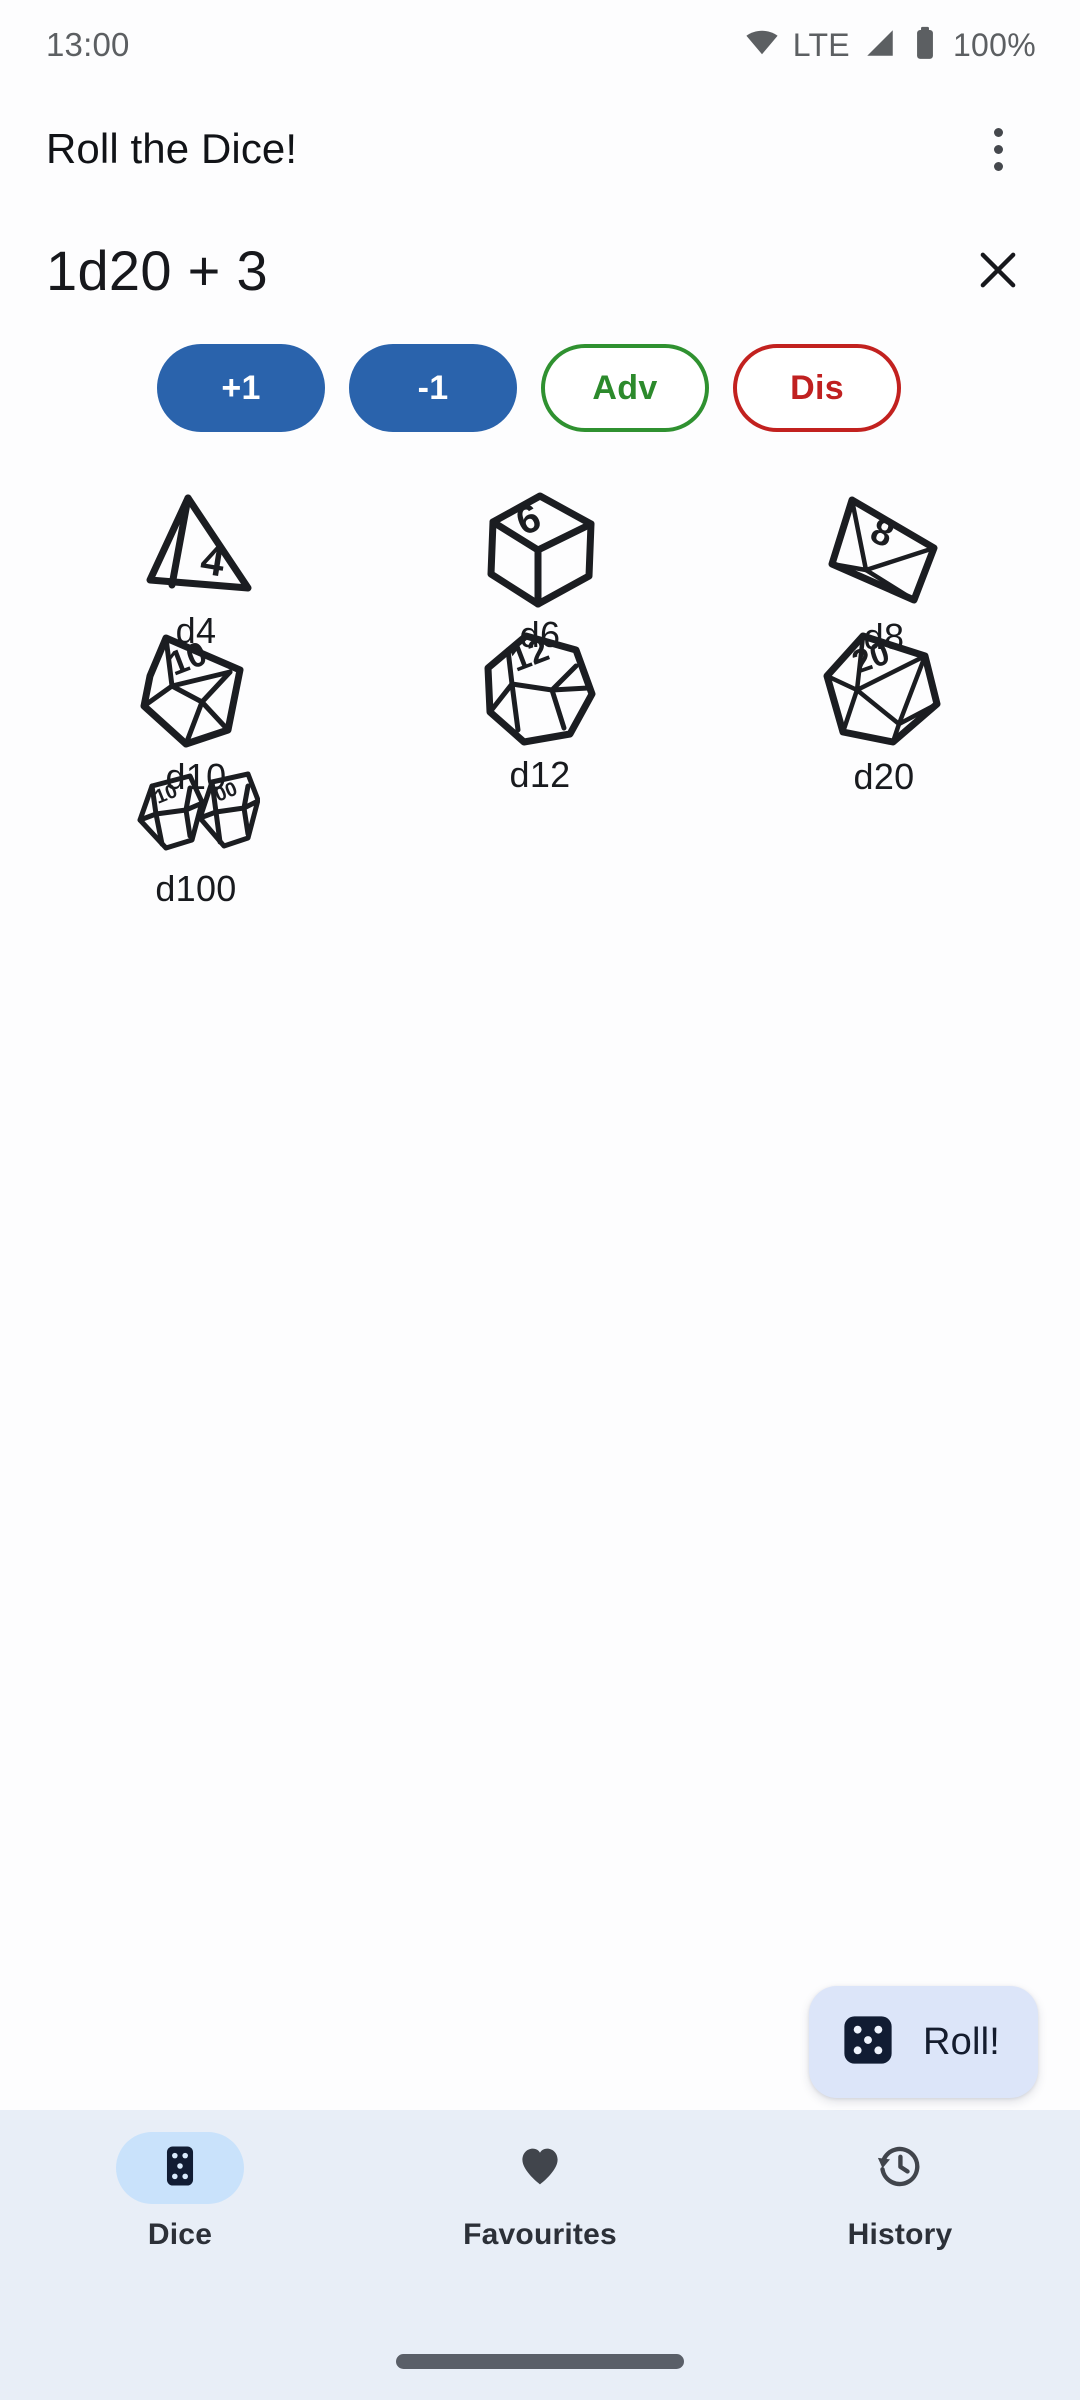  Describe the element at coordinates (196, 888) in the screenshot. I see `dice-label: d100` at that location.